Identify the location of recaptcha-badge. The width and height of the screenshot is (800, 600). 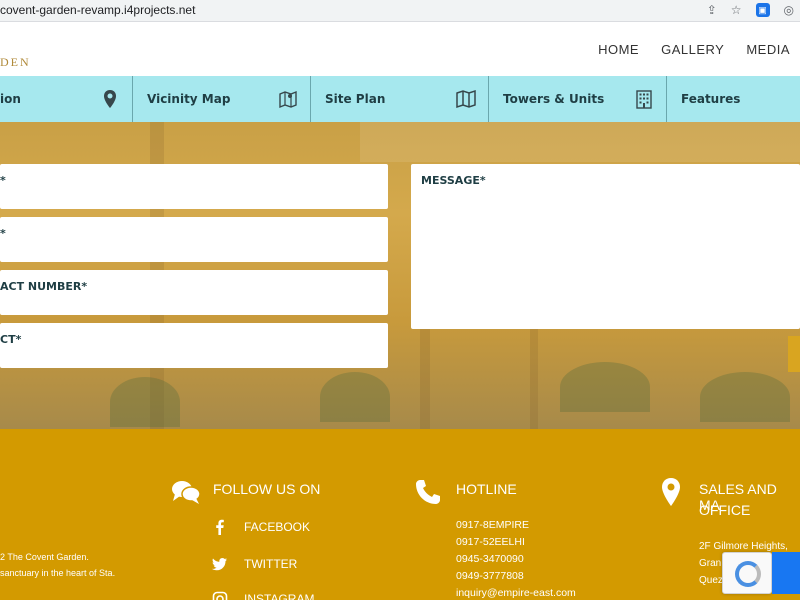
(747, 573).